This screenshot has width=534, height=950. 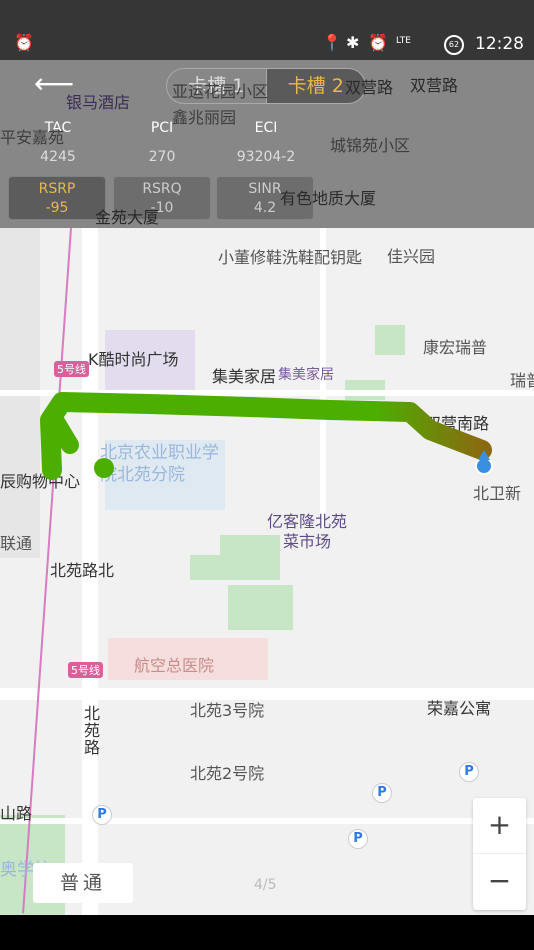 What do you see at coordinates (204, 117) in the screenshot?
I see `map-label: 鑫兆丽园` at bounding box center [204, 117].